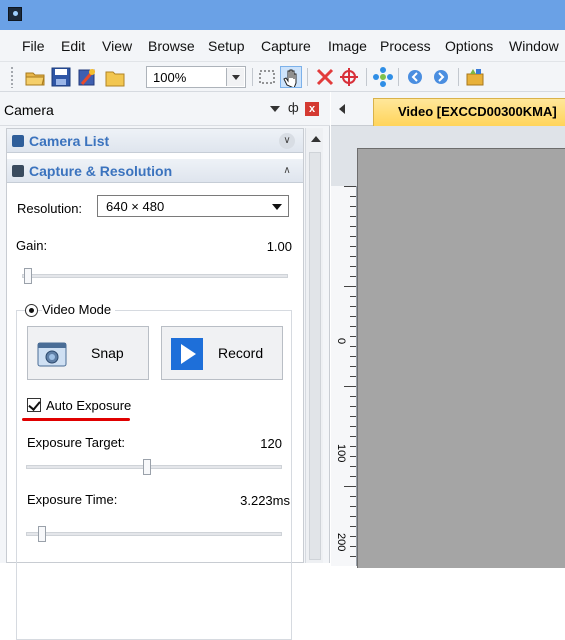 The height and width of the screenshot is (640, 565). Describe the element at coordinates (79, 309) in the screenshot. I see `video-mode-label: Video Mode` at that location.